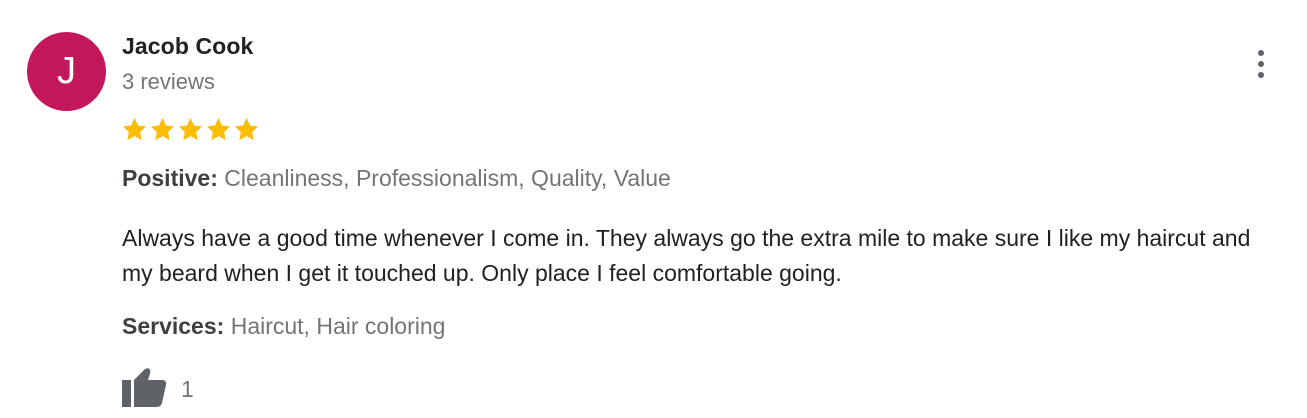  I want to click on services-label: Services:, so click(173, 326).